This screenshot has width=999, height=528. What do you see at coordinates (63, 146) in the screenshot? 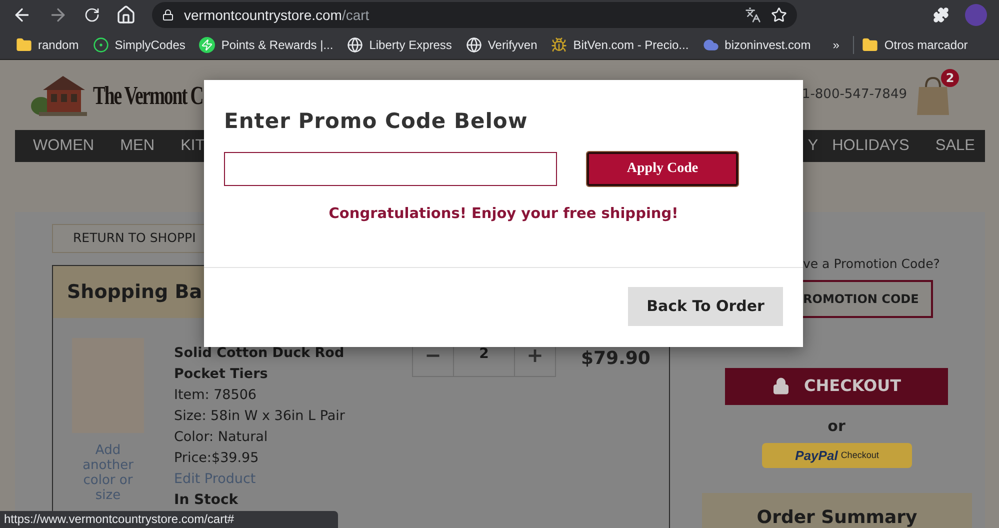
I see `nav-link: WOMEN` at bounding box center [63, 146].